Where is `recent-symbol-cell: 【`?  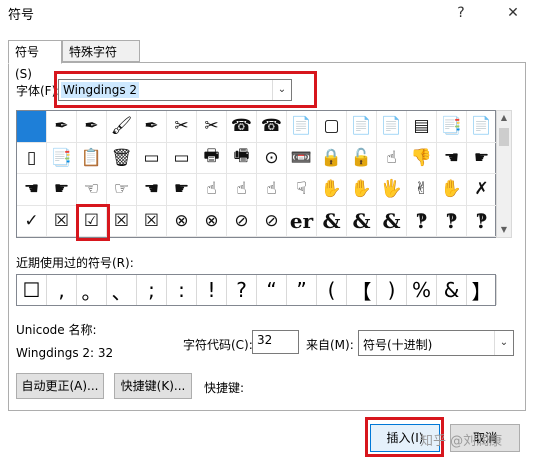 recent-symbol-cell: 【 is located at coordinates (362, 290).